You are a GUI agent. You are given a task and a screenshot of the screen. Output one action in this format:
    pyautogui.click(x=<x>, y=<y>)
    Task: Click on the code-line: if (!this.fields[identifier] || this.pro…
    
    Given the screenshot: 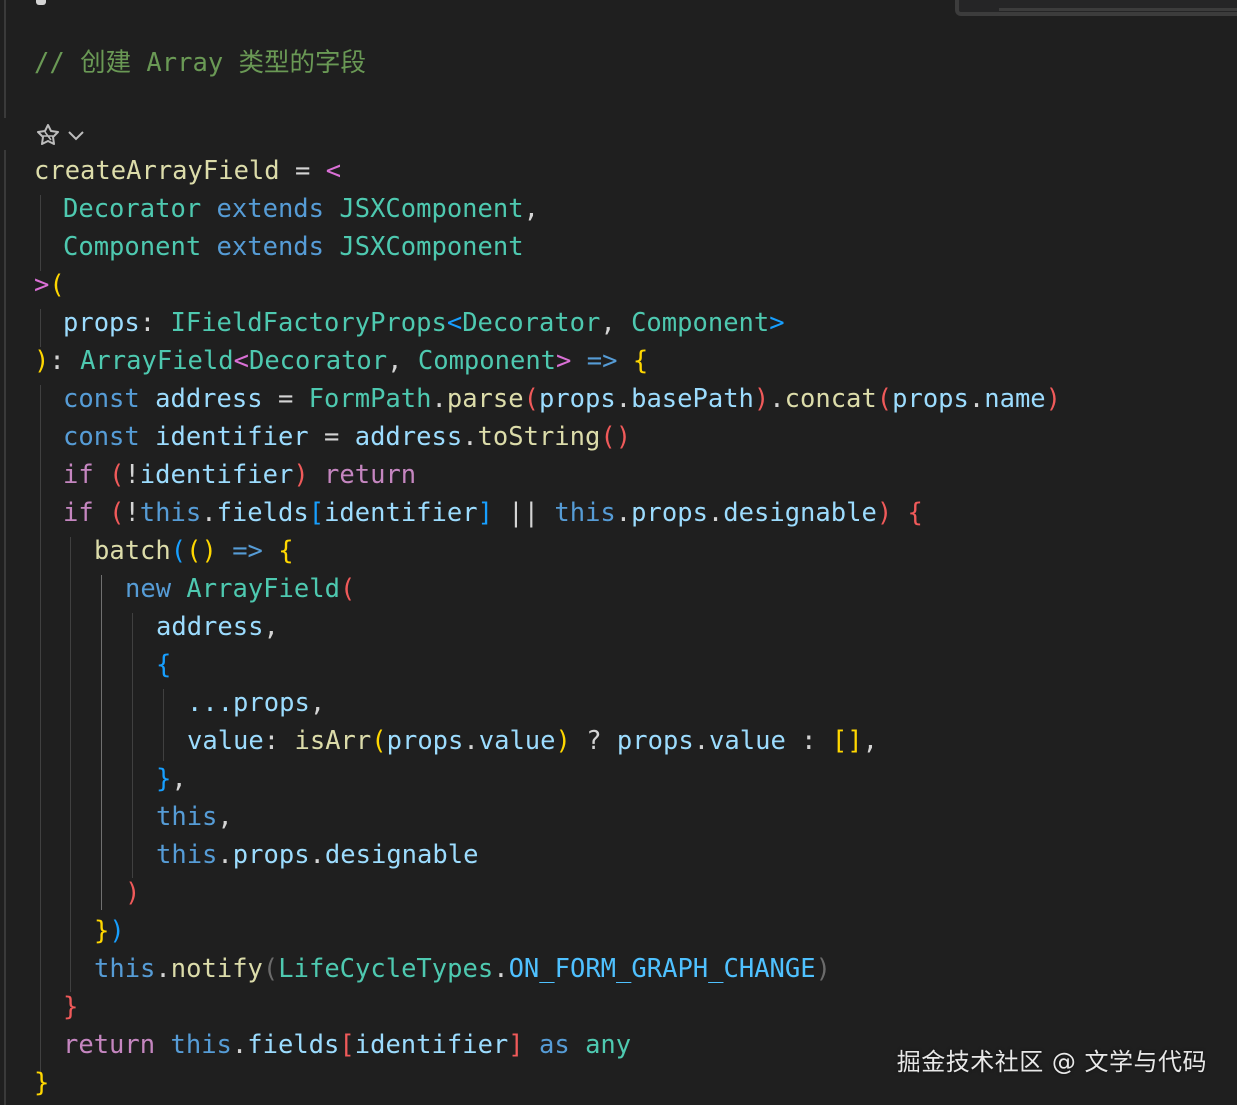 What is the action you would take?
    pyautogui.click(x=493, y=513)
    